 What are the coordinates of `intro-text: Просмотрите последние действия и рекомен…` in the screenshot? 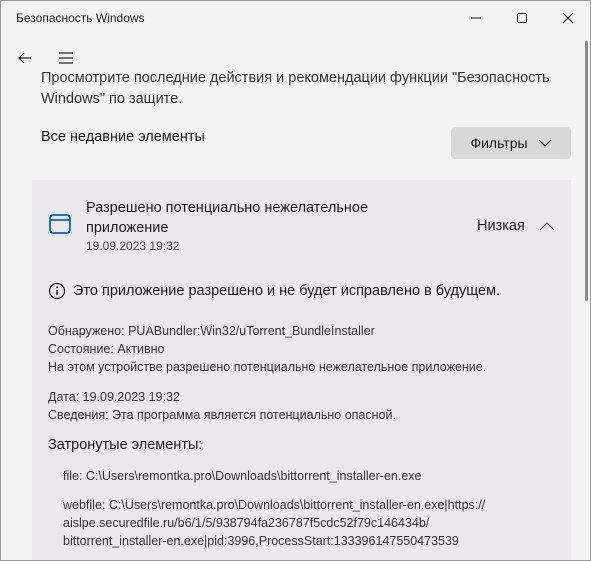 It's located at (295, 88).